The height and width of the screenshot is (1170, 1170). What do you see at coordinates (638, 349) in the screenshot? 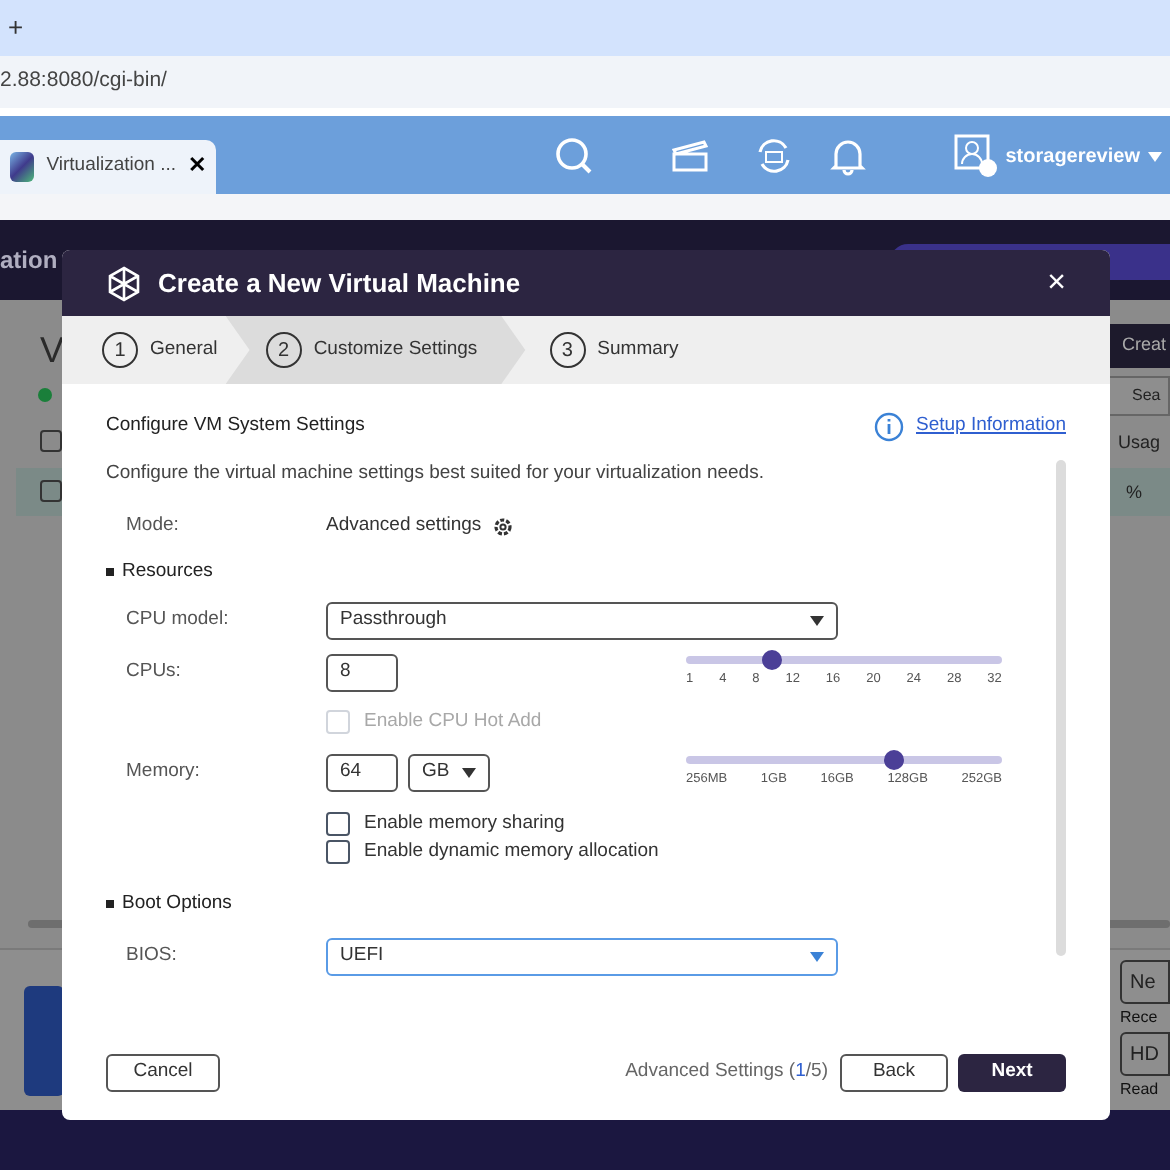
I see `step-label: Summary` at bounding box center [638, 349].